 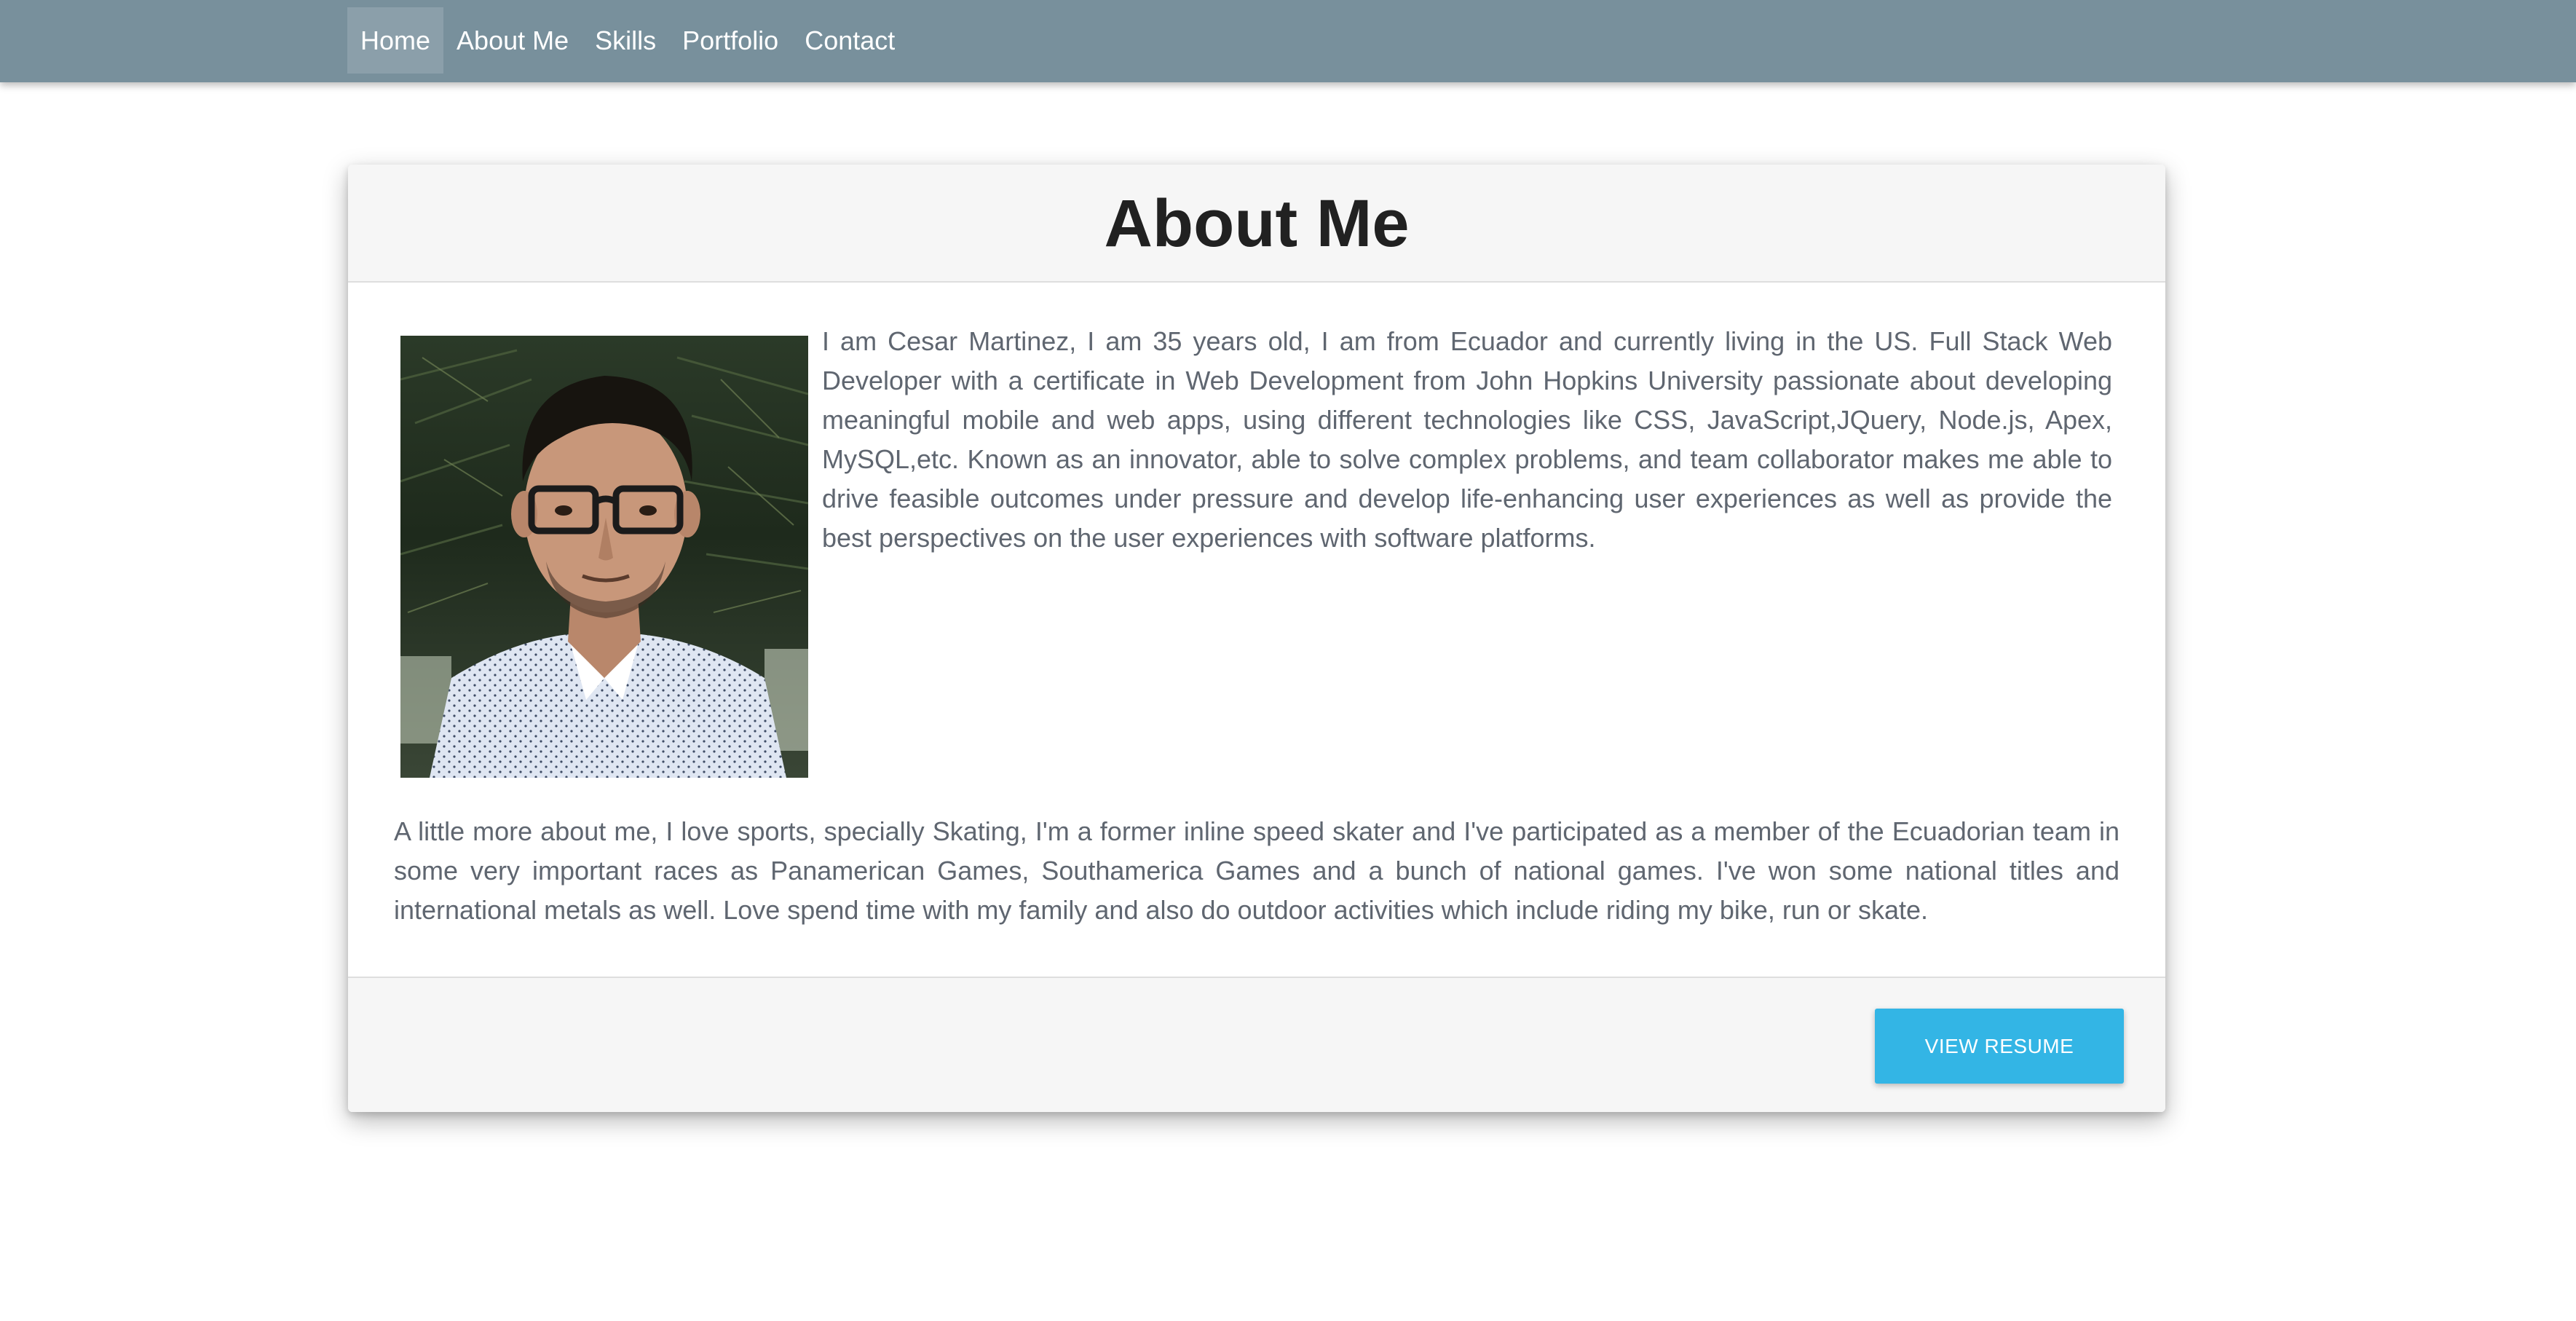 I want to click on card-footer: VIEW RESUME, so click(x=1256, y=1044).